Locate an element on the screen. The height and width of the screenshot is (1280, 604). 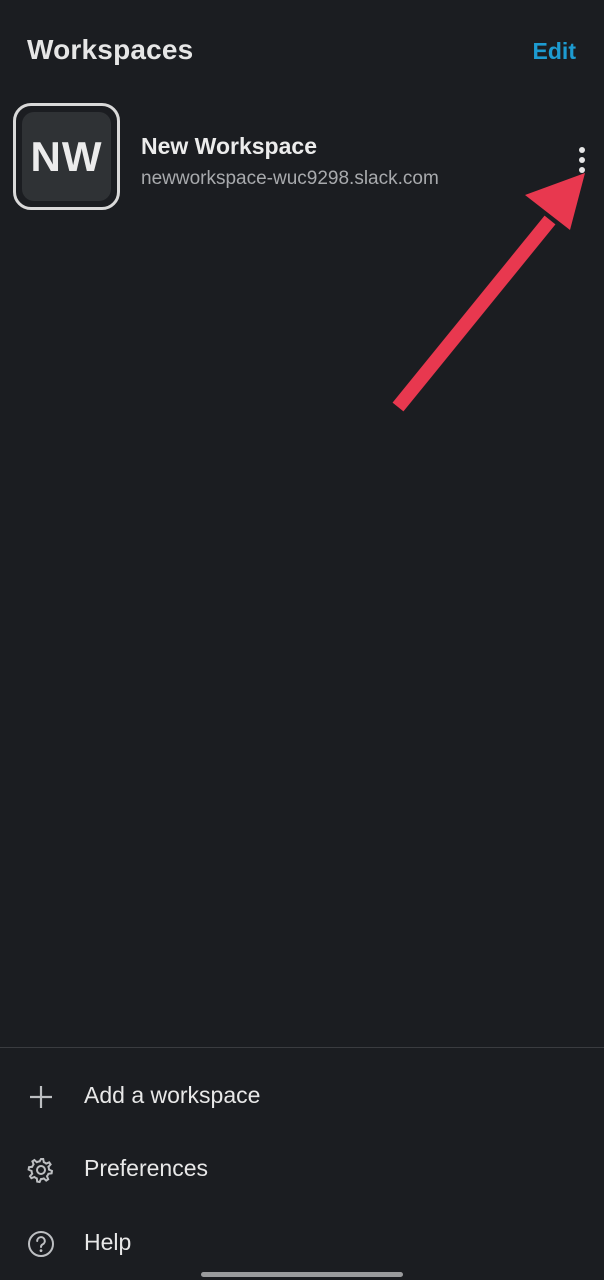
page-title: Workspaces is located at coordinates (110, 49).